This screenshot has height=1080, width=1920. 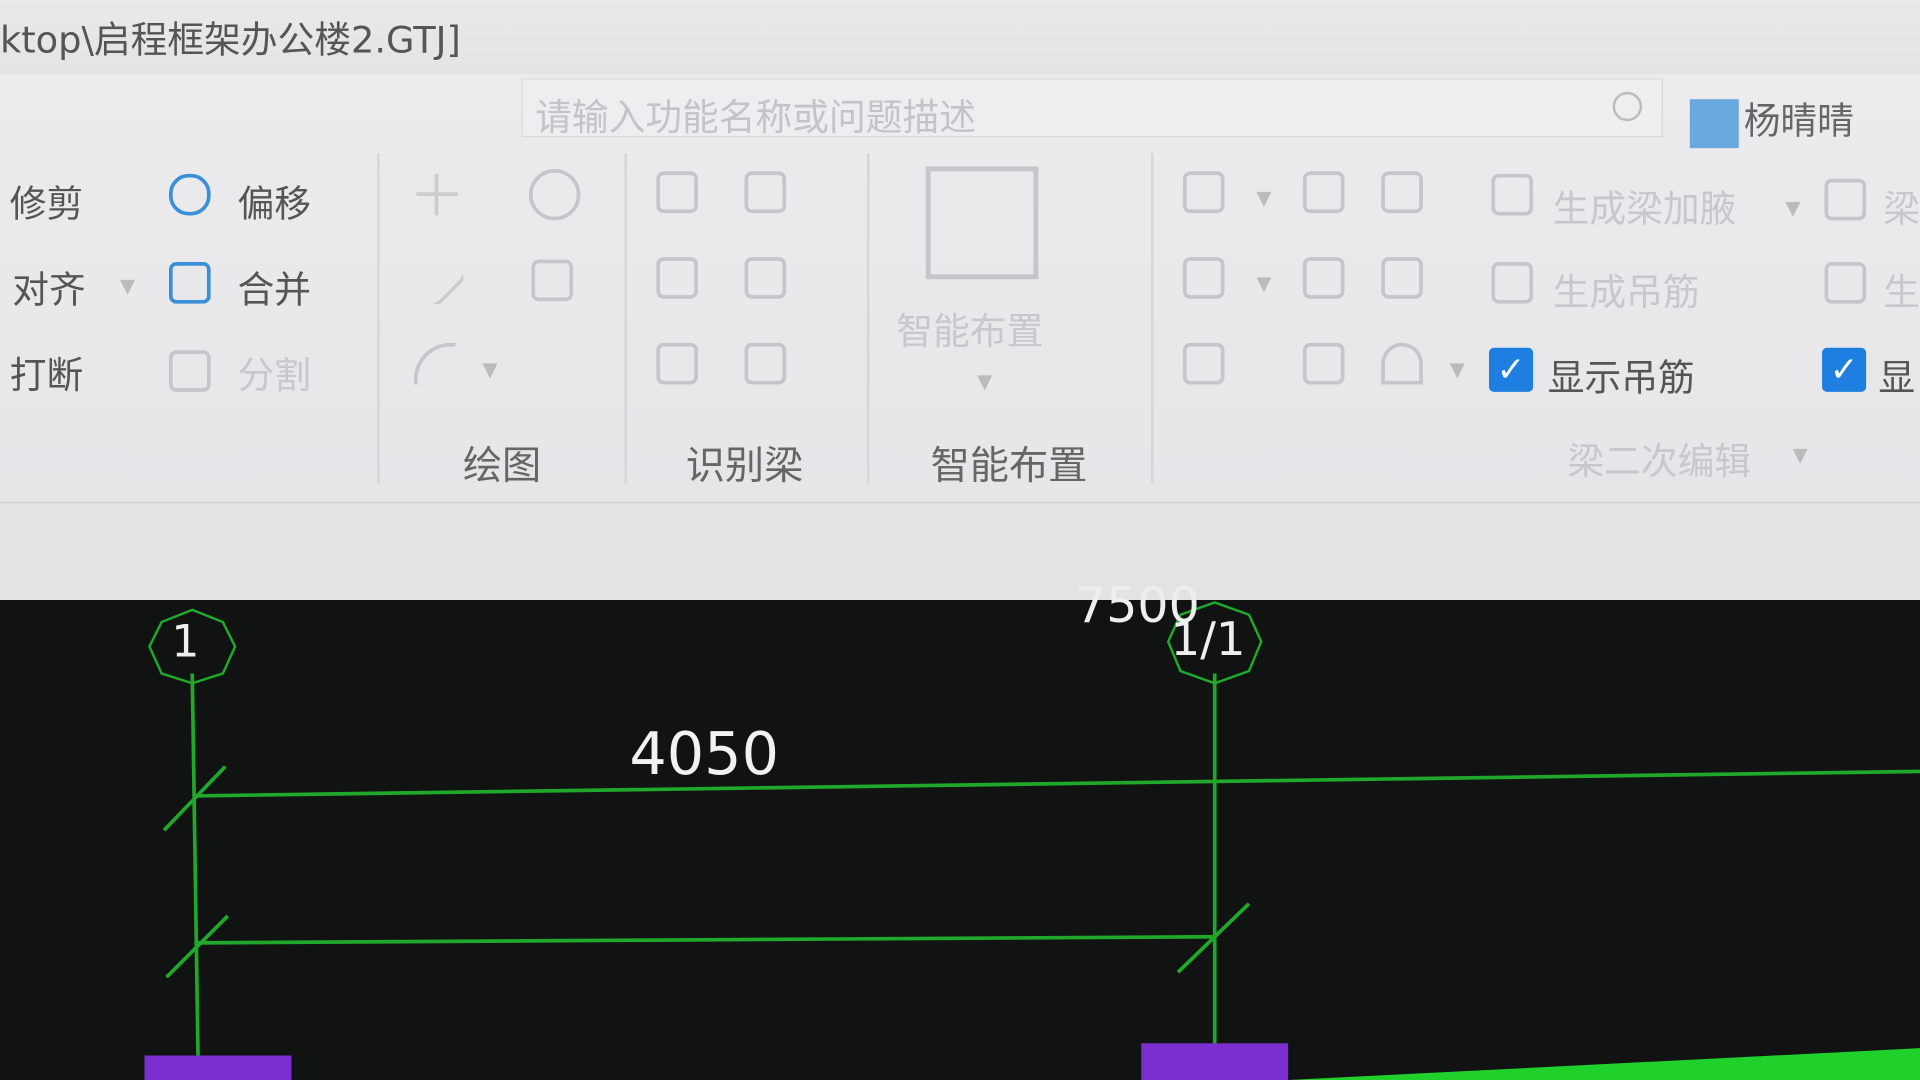 I want to click on point-icon, so click(x=437, y=194).